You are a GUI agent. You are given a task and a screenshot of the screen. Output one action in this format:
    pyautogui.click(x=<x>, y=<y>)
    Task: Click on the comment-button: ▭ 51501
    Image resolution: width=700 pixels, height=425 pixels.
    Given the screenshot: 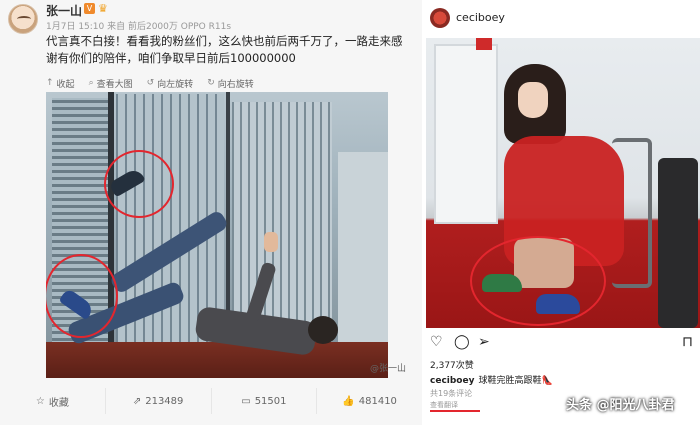 What is the action you would take?
    pyautogui.click(x=265, y=401)
    